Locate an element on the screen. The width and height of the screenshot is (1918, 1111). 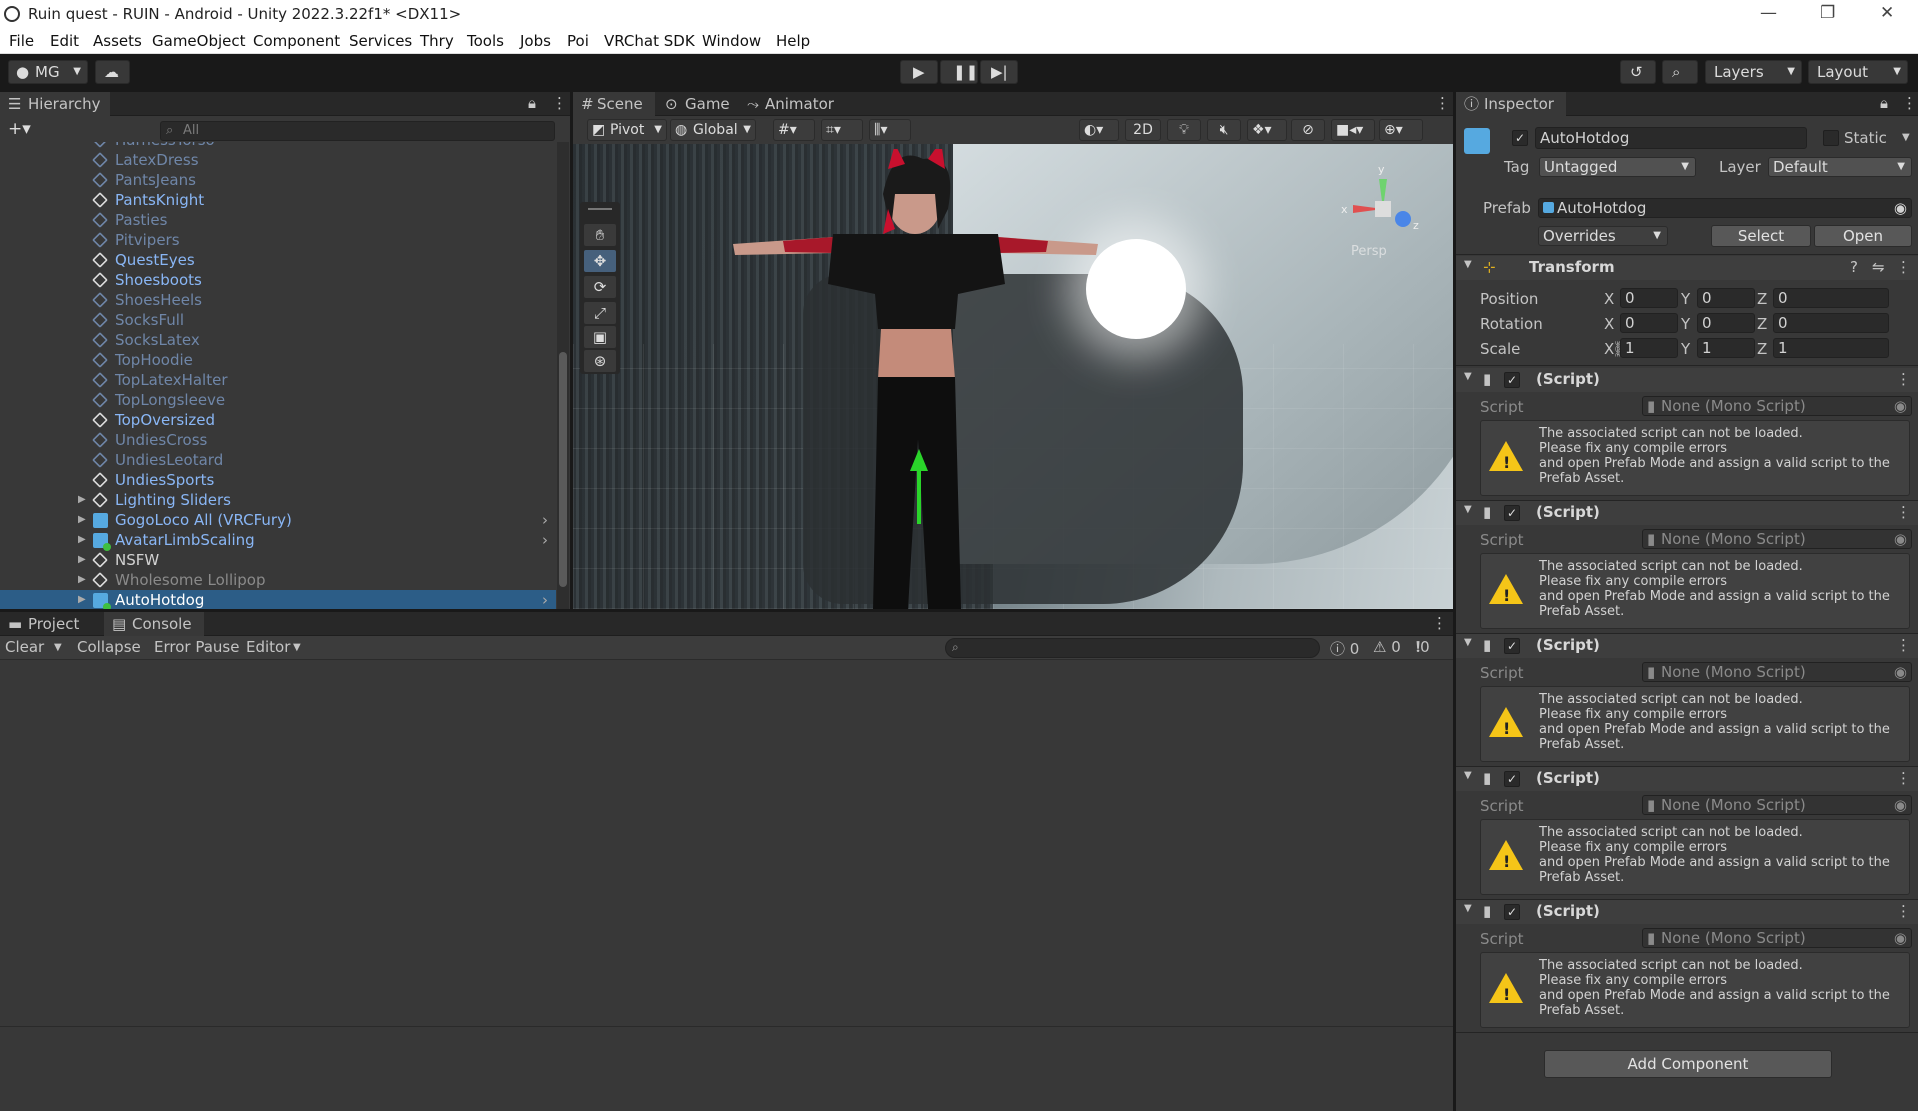
hierarchy-scrollbar is located at coordinates (563, 375).